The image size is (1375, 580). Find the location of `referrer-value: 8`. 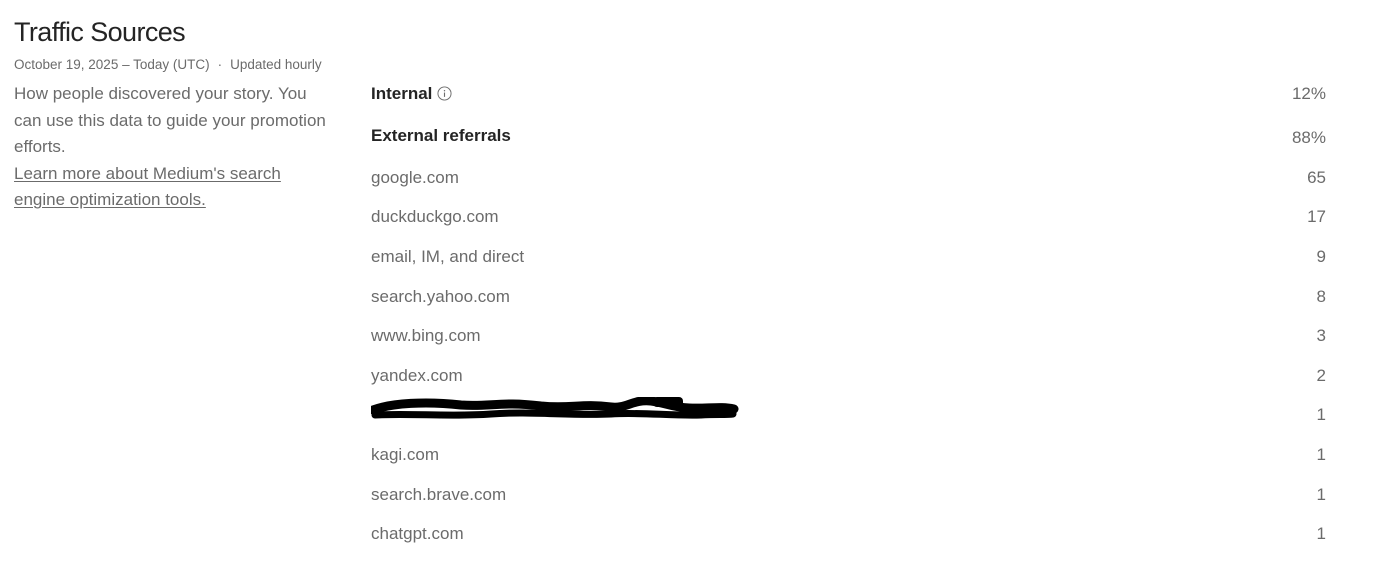

referrer-value: 8 is located at coordinates (1321, 296).